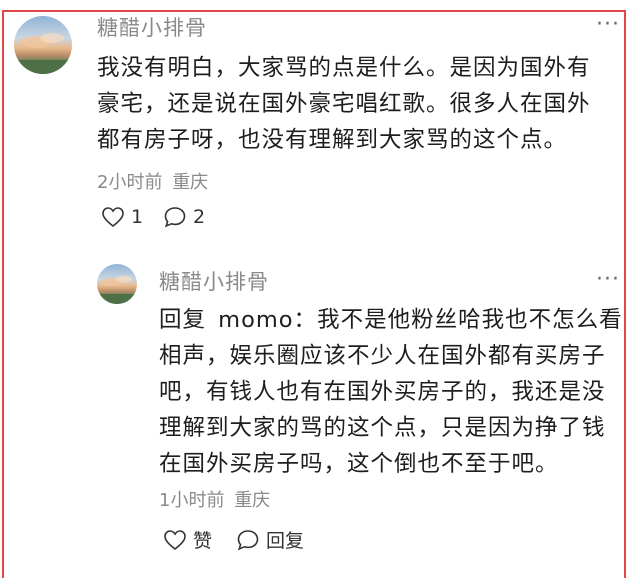 This screenshot has width=640, height=584. What do you see at coordinates (137, 217) in the screenshot?
I see `like-count: 1` at bounding box center [137, 217].